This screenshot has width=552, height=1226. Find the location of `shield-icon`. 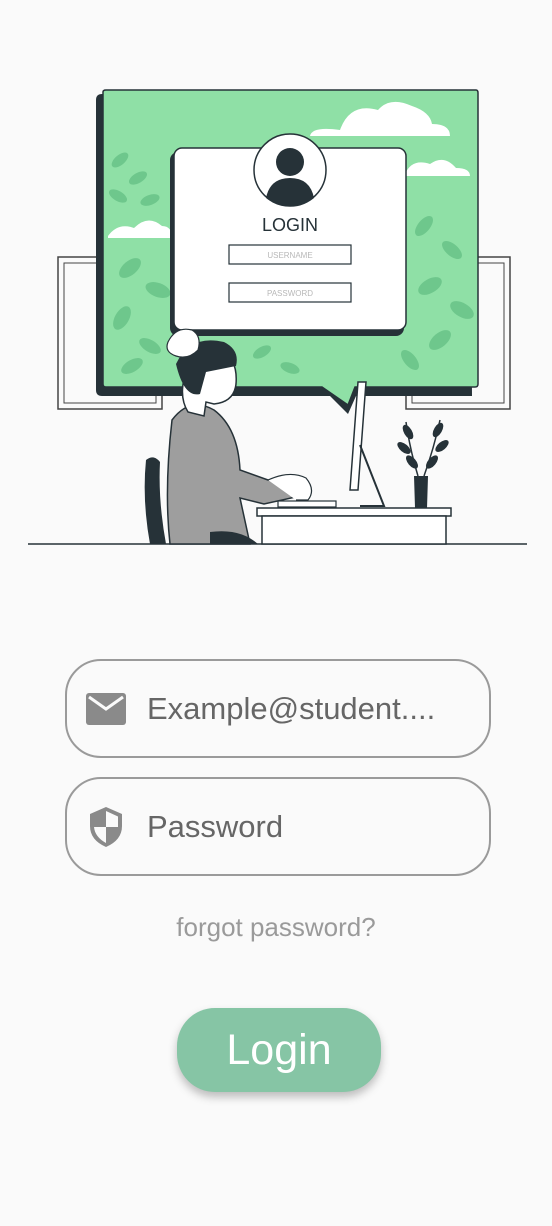

shield-icon is located at coordinates (106, 827).